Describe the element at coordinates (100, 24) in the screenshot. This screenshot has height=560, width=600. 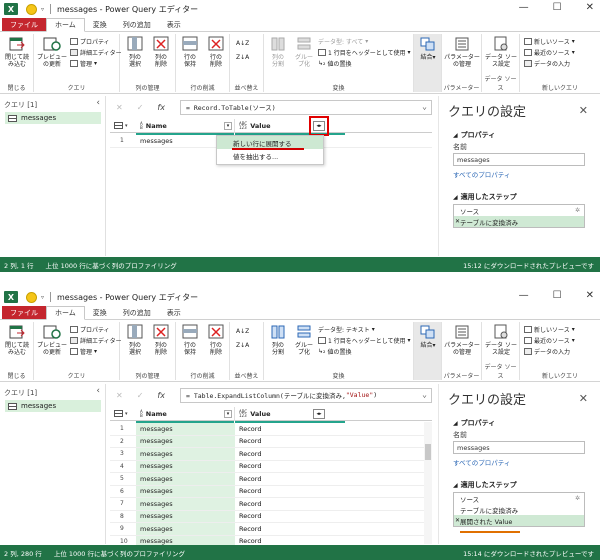
I see `tab-transform: 変換` at that location.